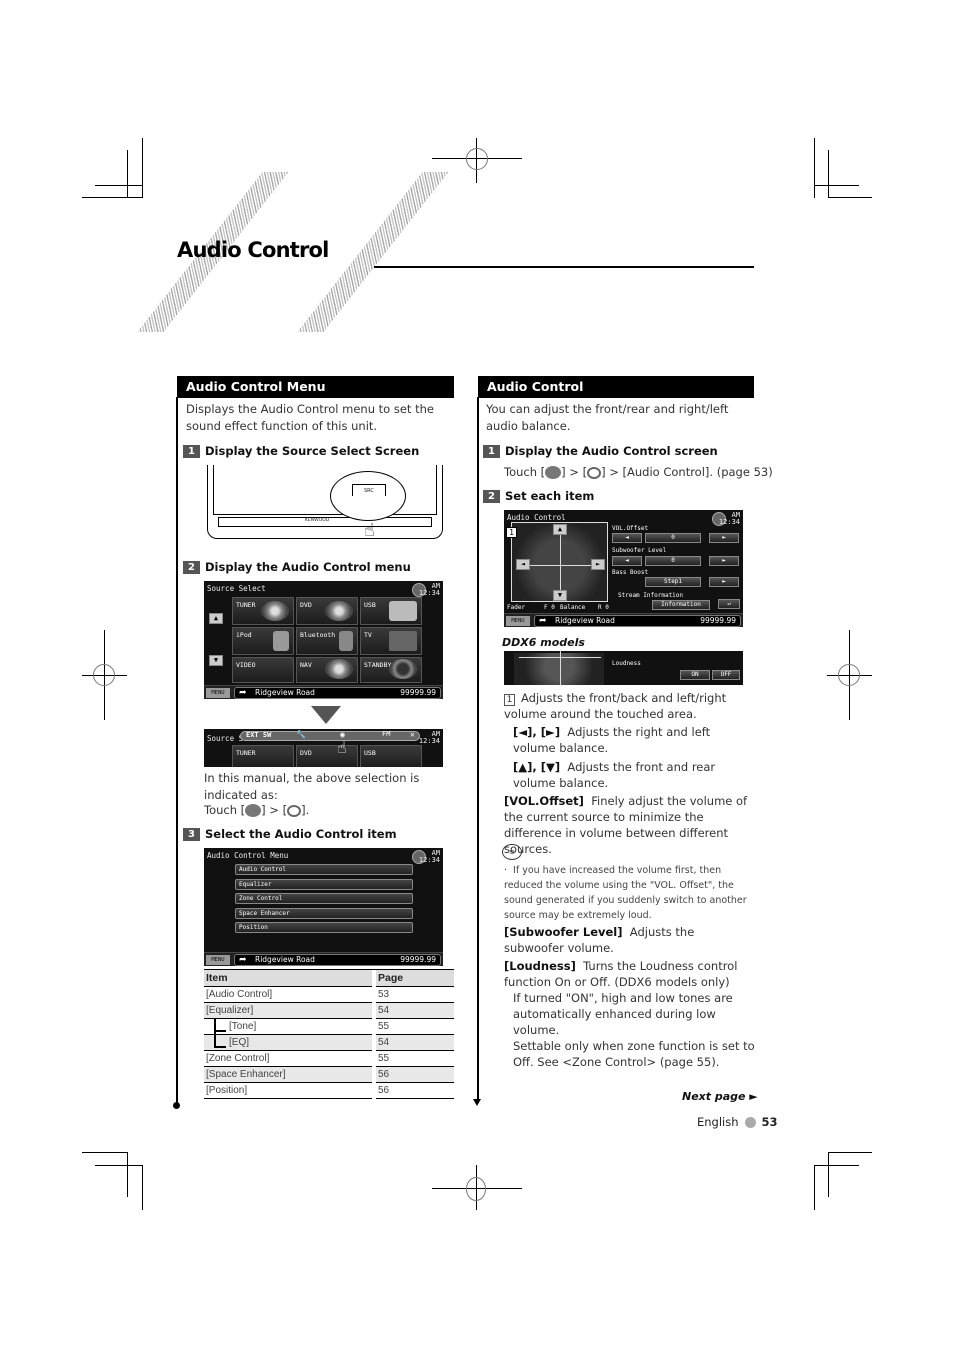 This screenshot has height=1350, width=954. Describe the element at coordinates (327, 641) in the screenshot. I see `tile-bluetooth: Bluetooth` at that location.